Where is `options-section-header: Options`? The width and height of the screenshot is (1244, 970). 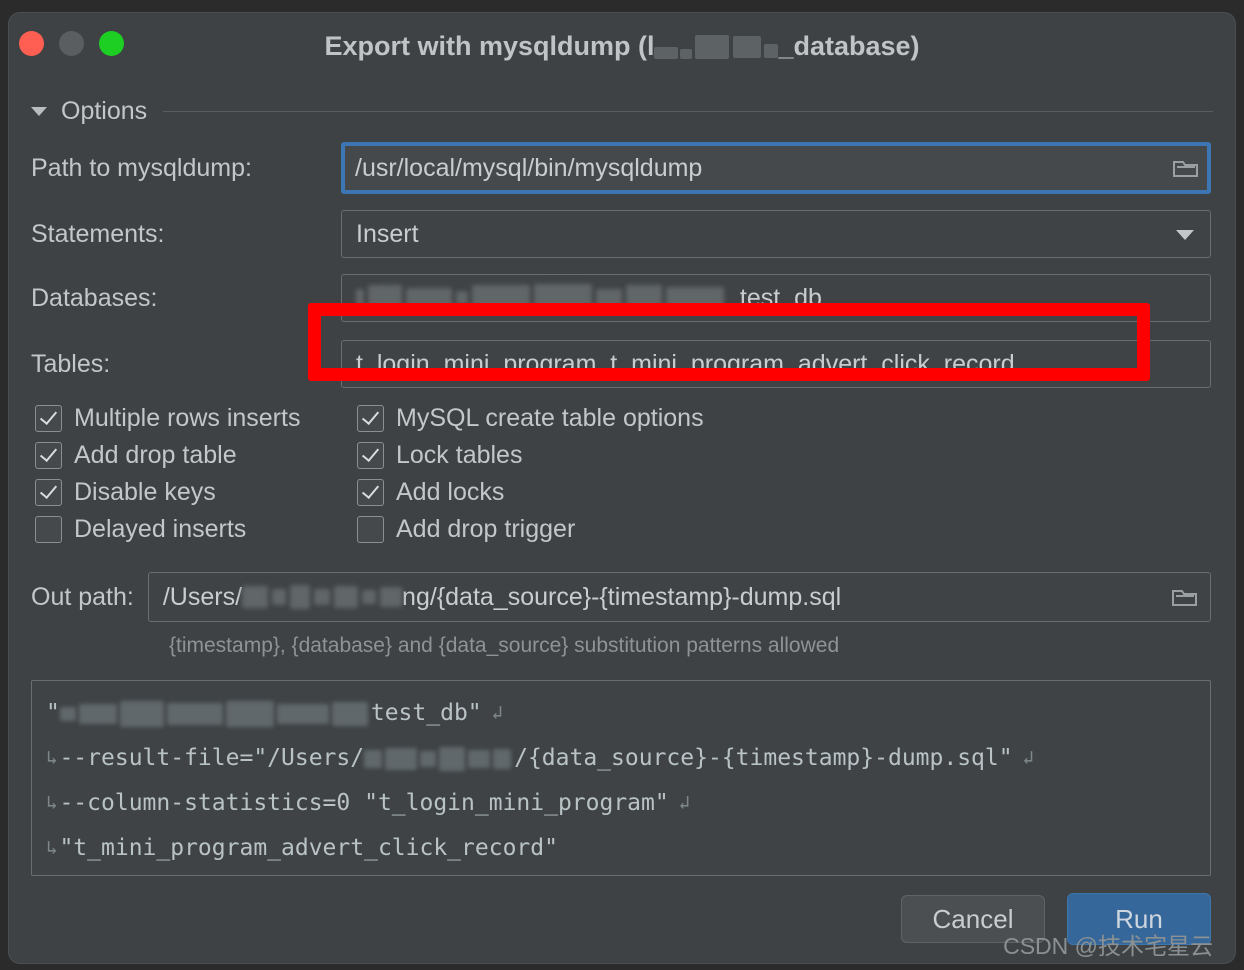 options-section-header: Options is located at coordinates (633, 111).